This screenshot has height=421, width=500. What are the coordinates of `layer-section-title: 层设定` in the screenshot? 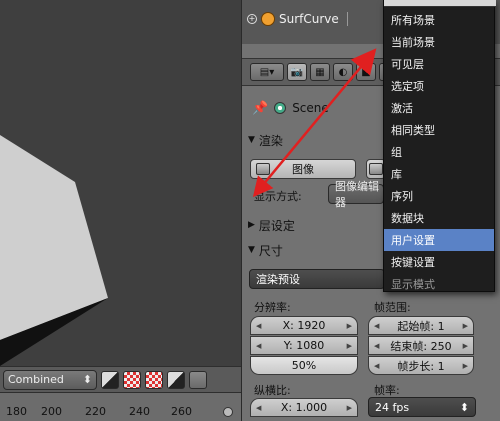 It's located at (276, 225).